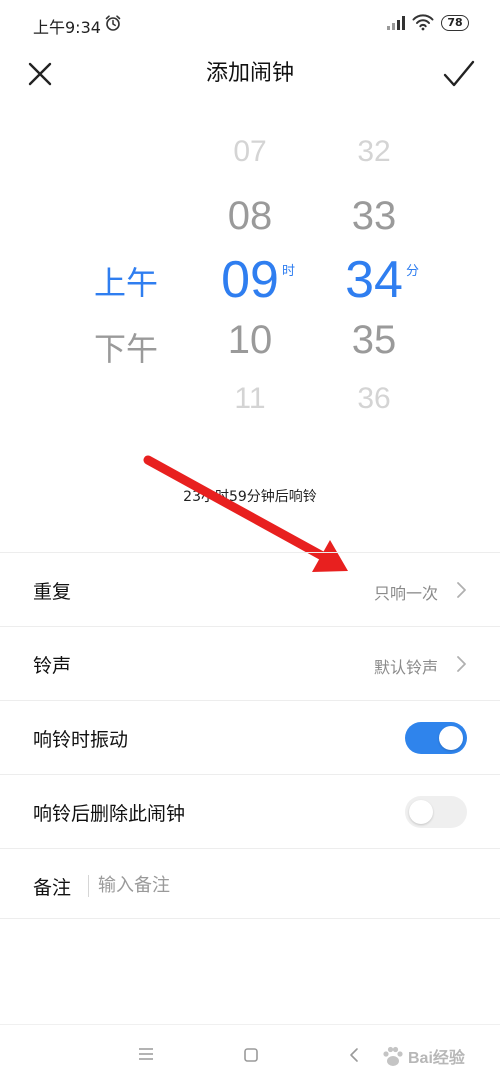  I want to click on hour-option: 07, so click(250, 152).